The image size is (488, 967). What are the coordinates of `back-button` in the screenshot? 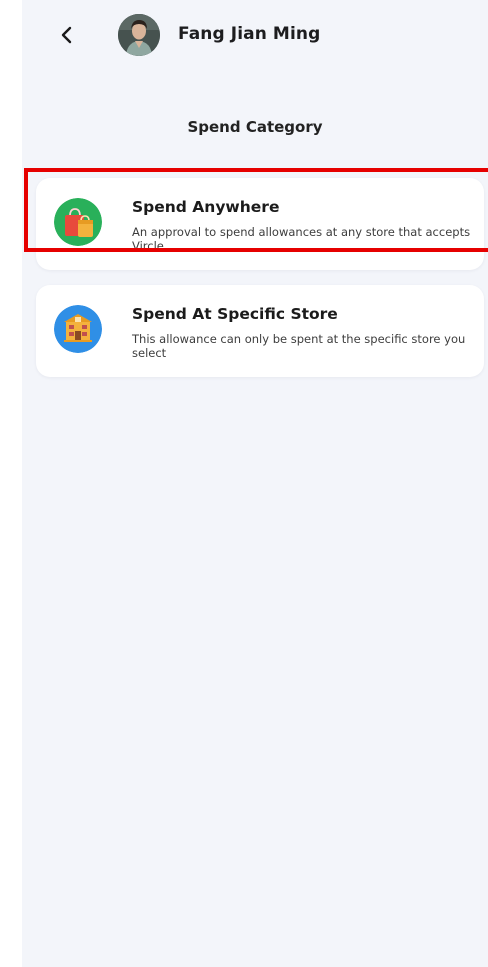 It's located at (67, 35).